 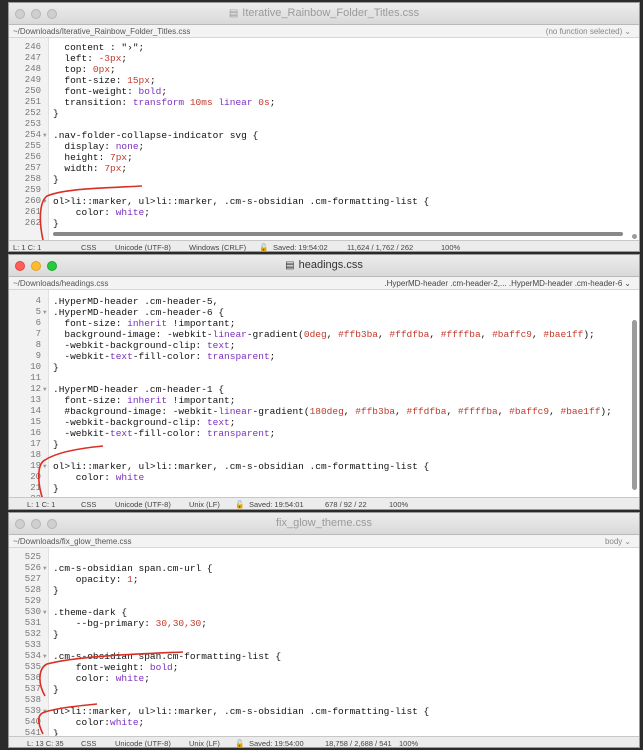 I want to click on code-line: 257 width: 7px;, so click(x=324, y=168).